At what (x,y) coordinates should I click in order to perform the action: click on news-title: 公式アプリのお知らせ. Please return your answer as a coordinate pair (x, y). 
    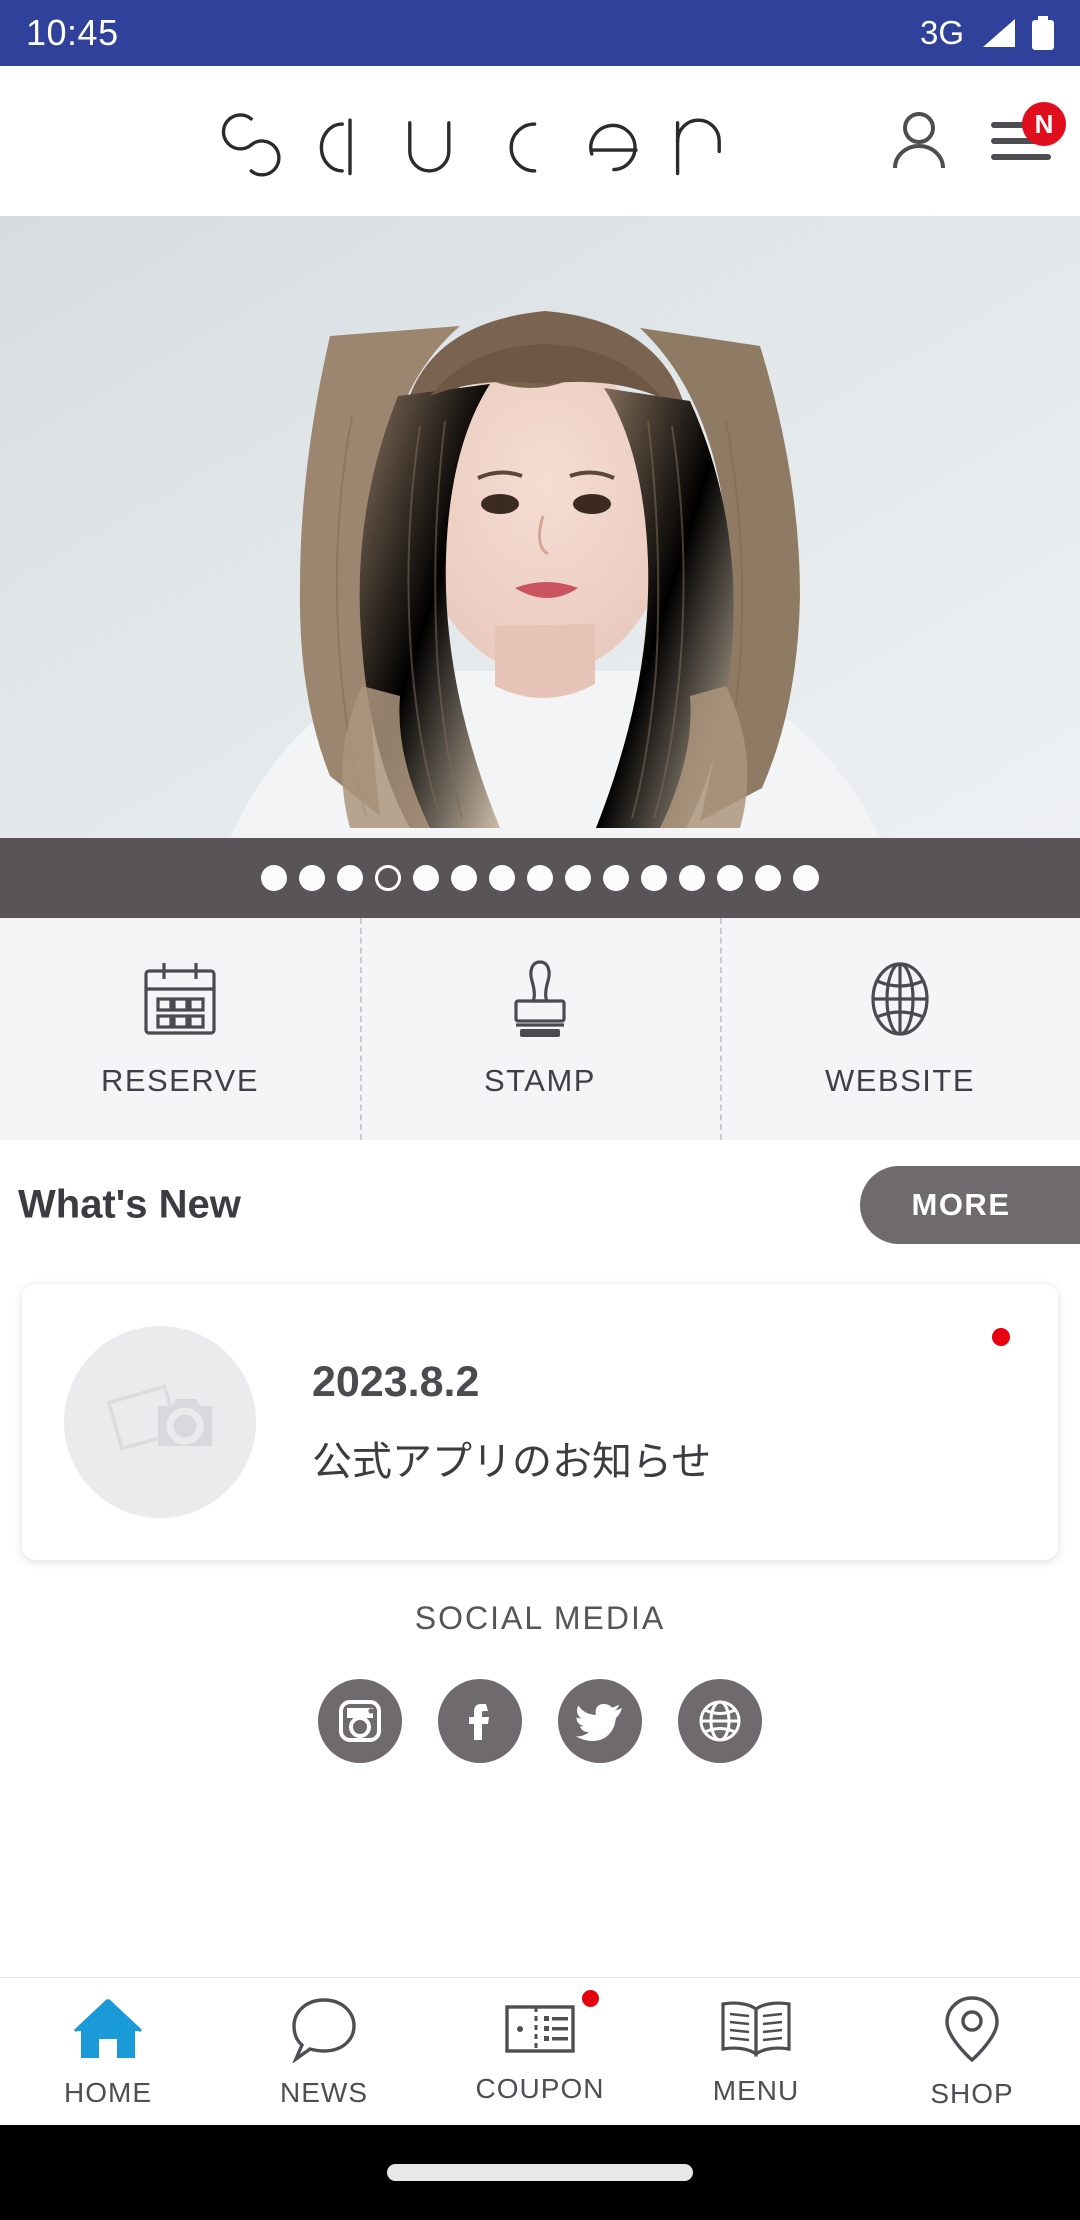
    Looking at the image, I should click on (512, 1461).